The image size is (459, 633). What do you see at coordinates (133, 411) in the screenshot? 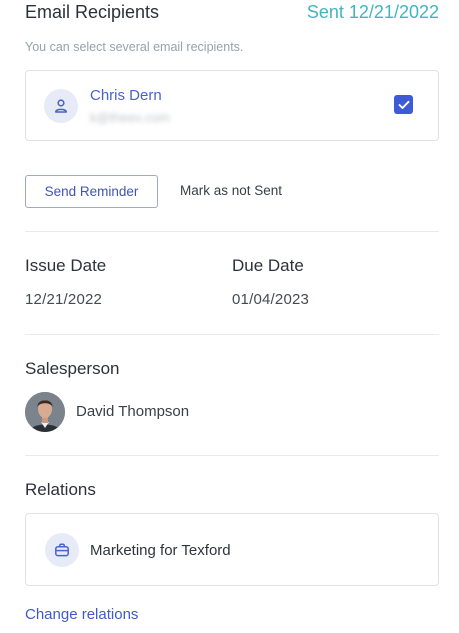
I see `salesperson-name: David Thompson` at bounding box center [133, 411].